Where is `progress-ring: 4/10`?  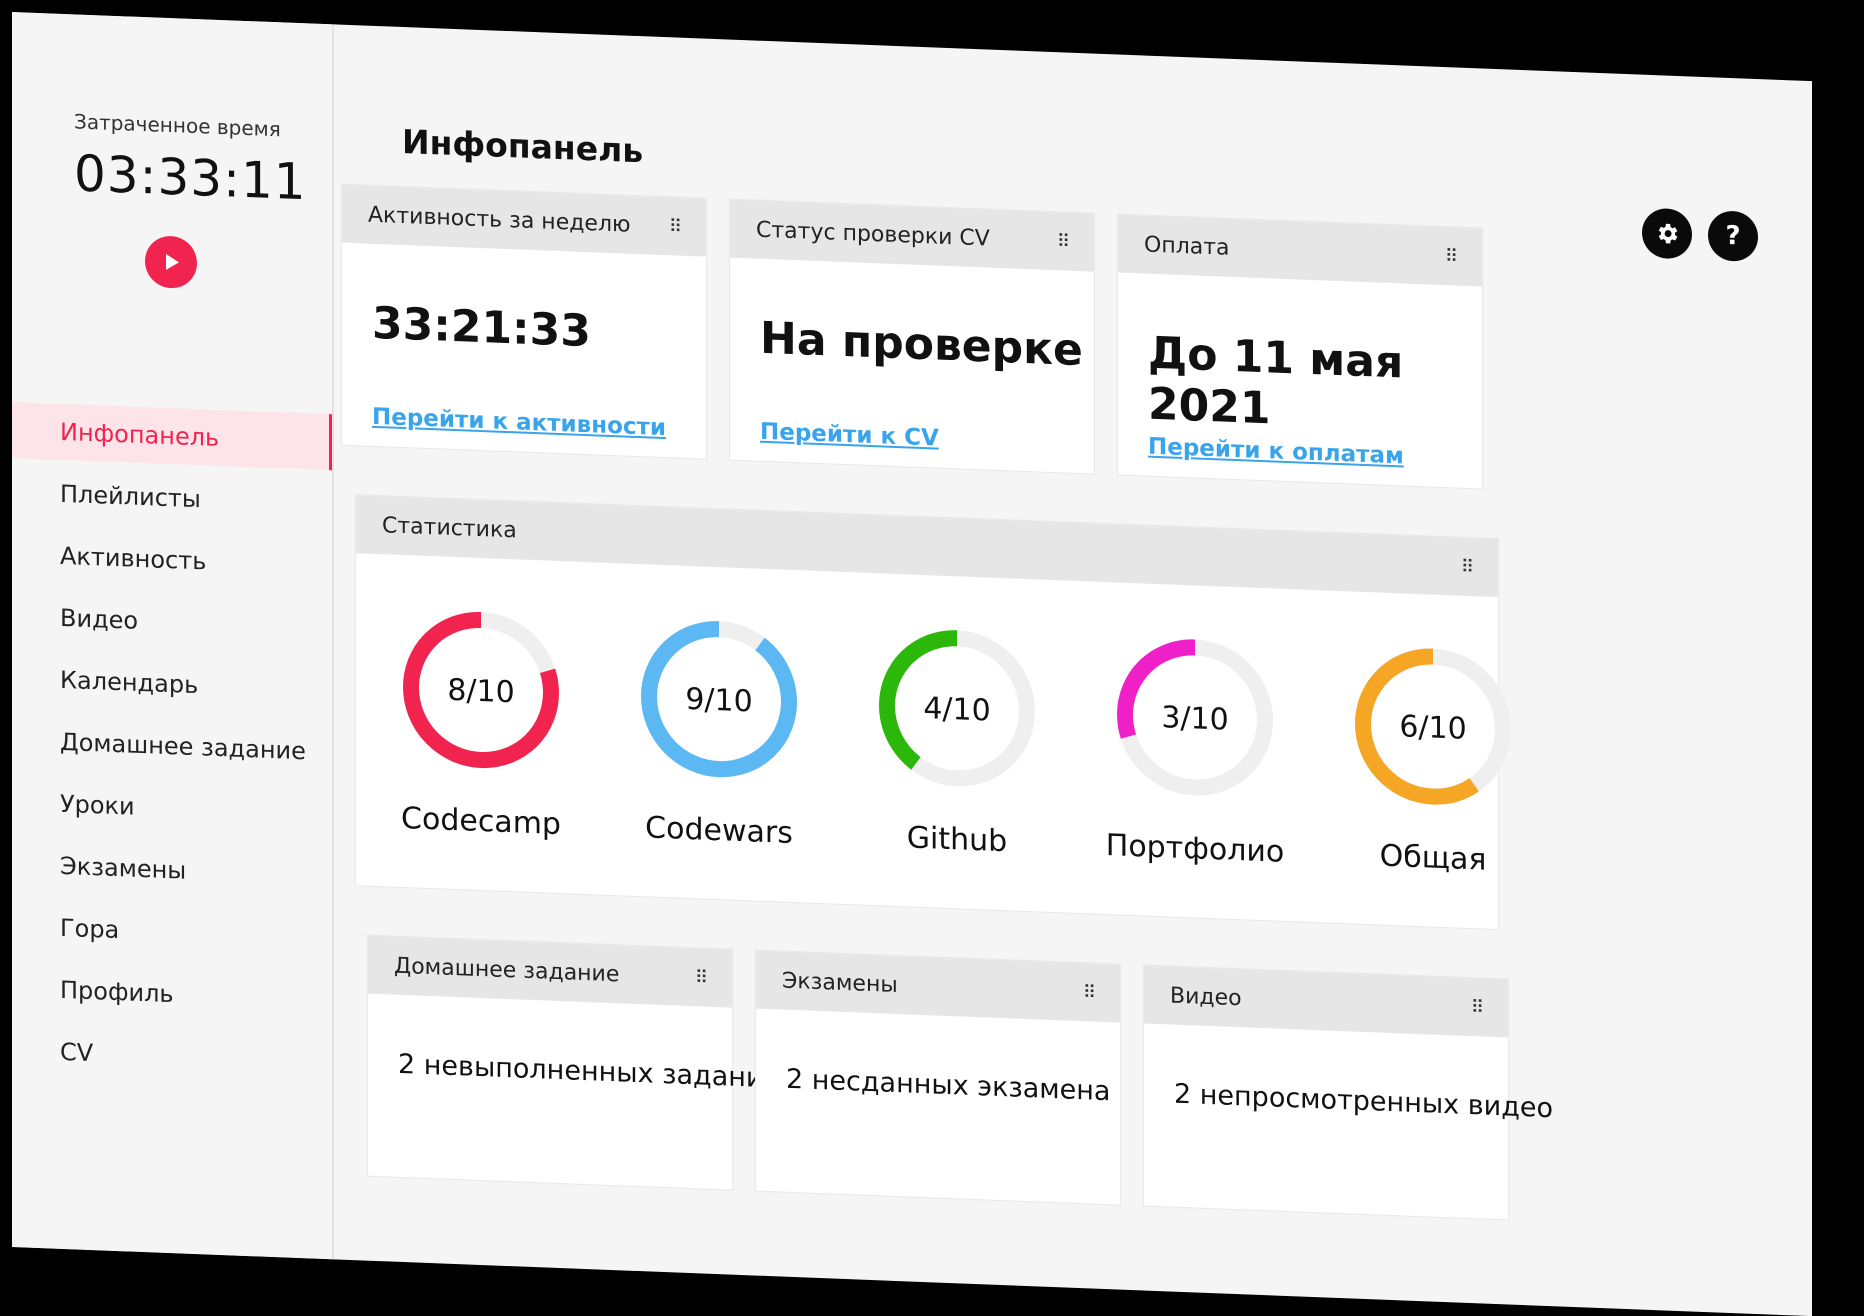
progress-ring: 4/10 is located at coordinates (957, 708).